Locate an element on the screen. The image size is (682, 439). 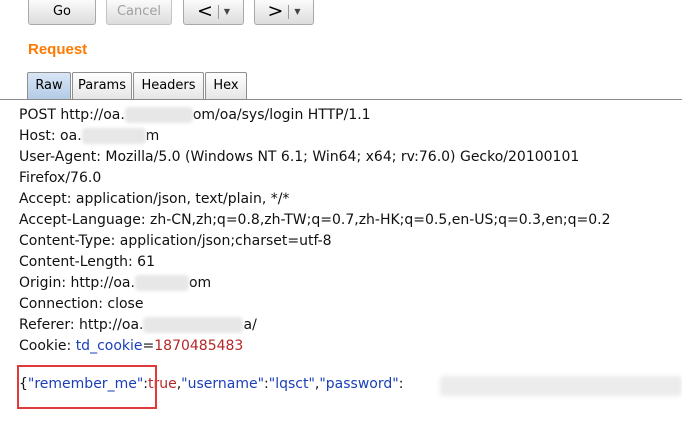
json-value-username: "lqsct" is located at coordinates (291, 384).